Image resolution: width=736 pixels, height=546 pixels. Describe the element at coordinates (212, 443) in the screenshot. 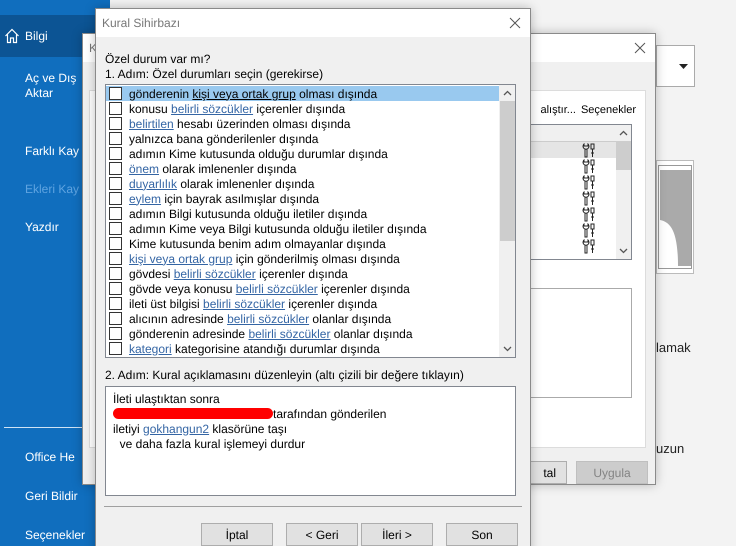

I see `description-text: ve daha fazla kural işlemeyi durdur` at that location.